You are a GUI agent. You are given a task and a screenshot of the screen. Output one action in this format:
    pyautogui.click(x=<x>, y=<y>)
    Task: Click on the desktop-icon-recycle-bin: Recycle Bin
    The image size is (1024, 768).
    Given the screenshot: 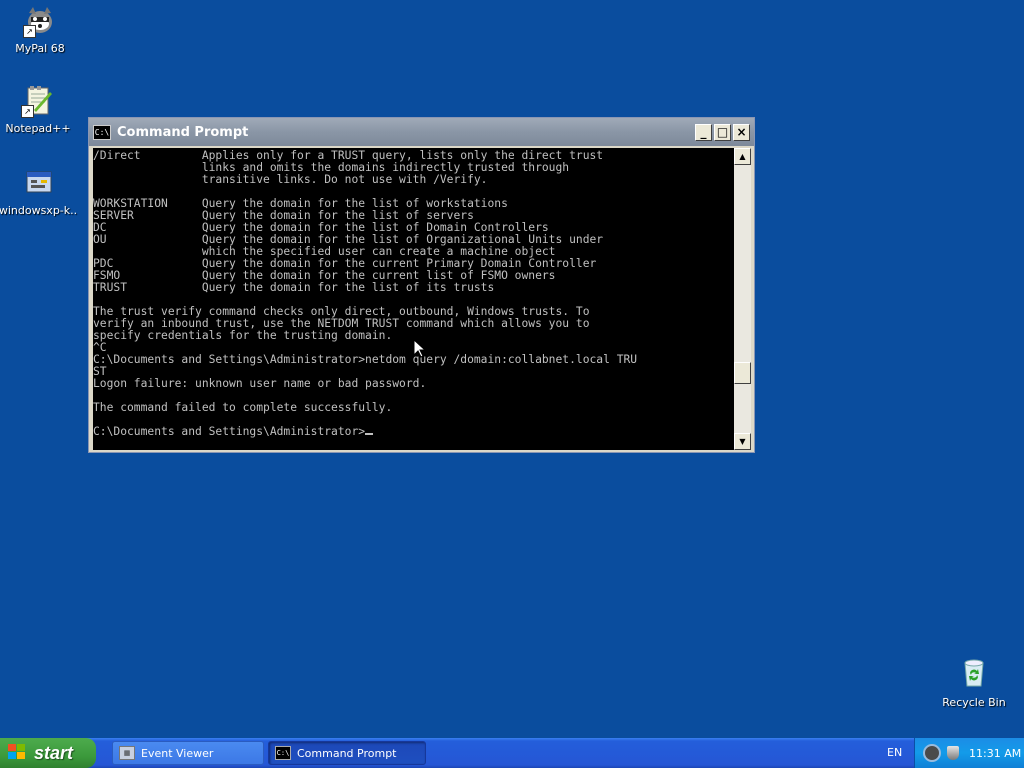 What is the action you would take?
    pyautogui.click(x=974, y=683)
    